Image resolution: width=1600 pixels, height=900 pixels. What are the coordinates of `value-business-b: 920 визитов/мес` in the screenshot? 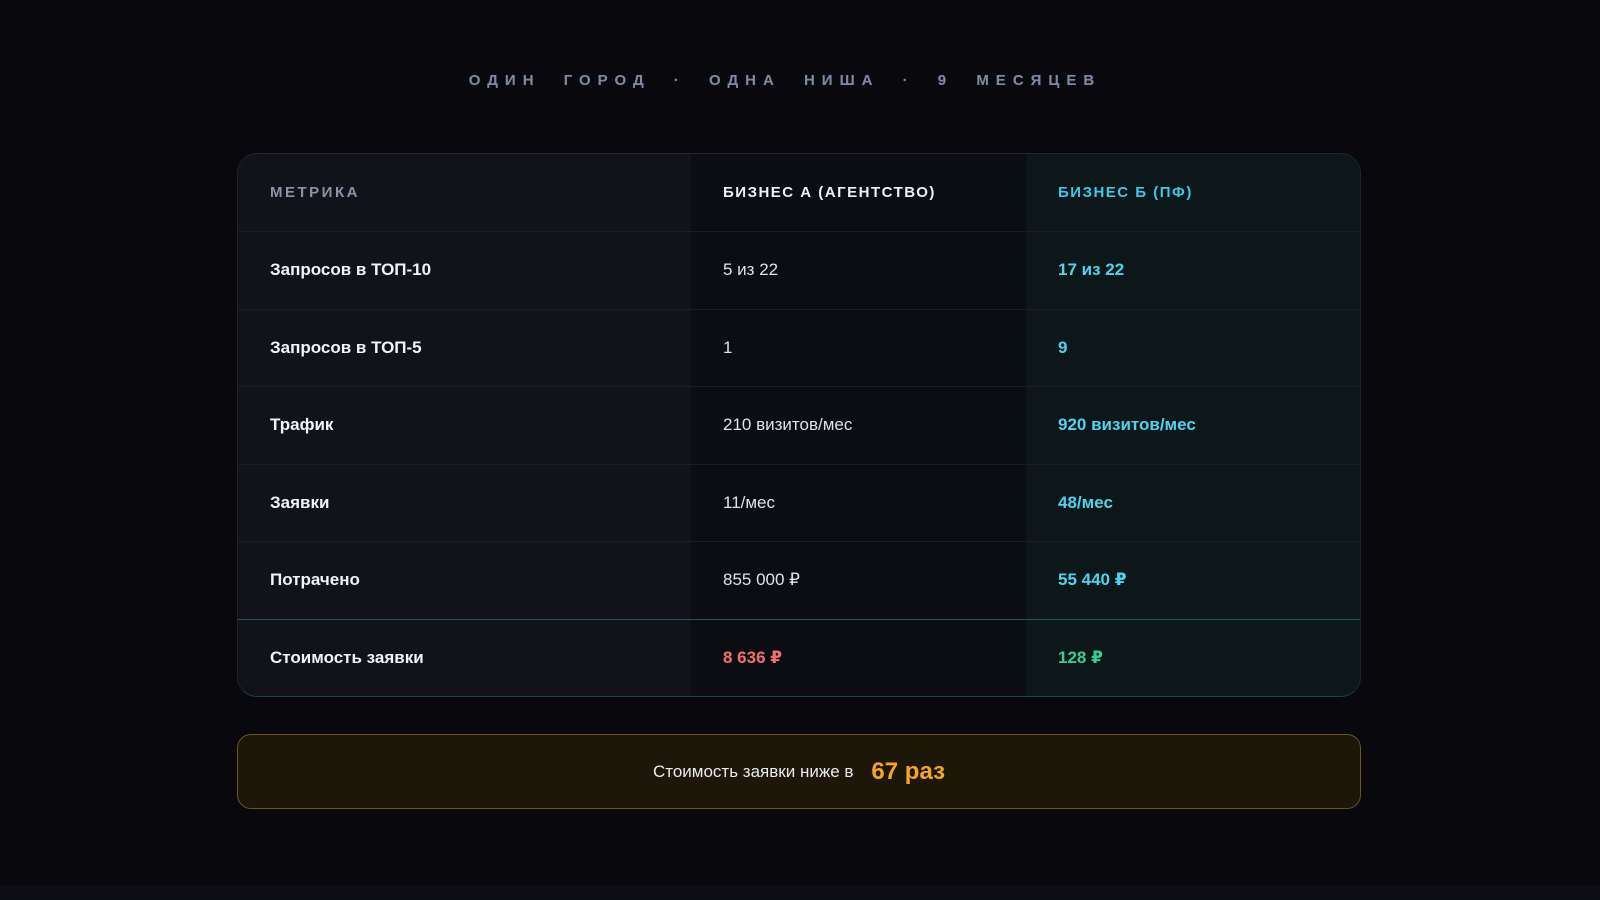 It's located at (1193, 425).